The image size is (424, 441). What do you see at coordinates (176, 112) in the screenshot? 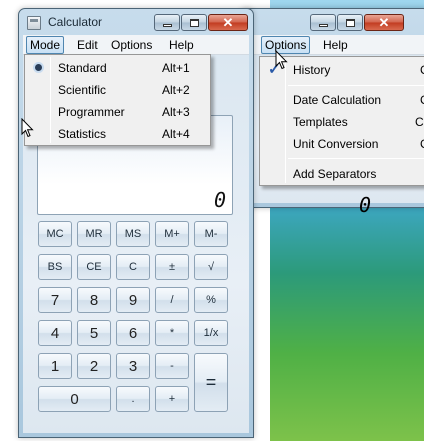
I see `menu-item-accelerator: Alt+3` at bounding box center [176, 112].